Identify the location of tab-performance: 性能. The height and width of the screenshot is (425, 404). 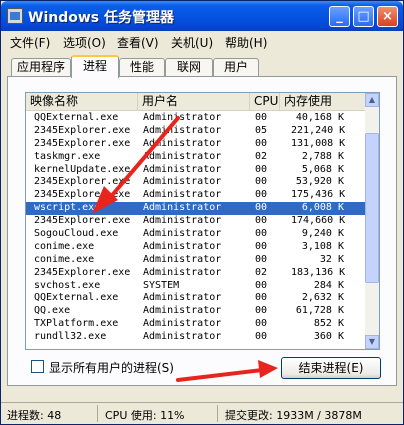
(142, 67).